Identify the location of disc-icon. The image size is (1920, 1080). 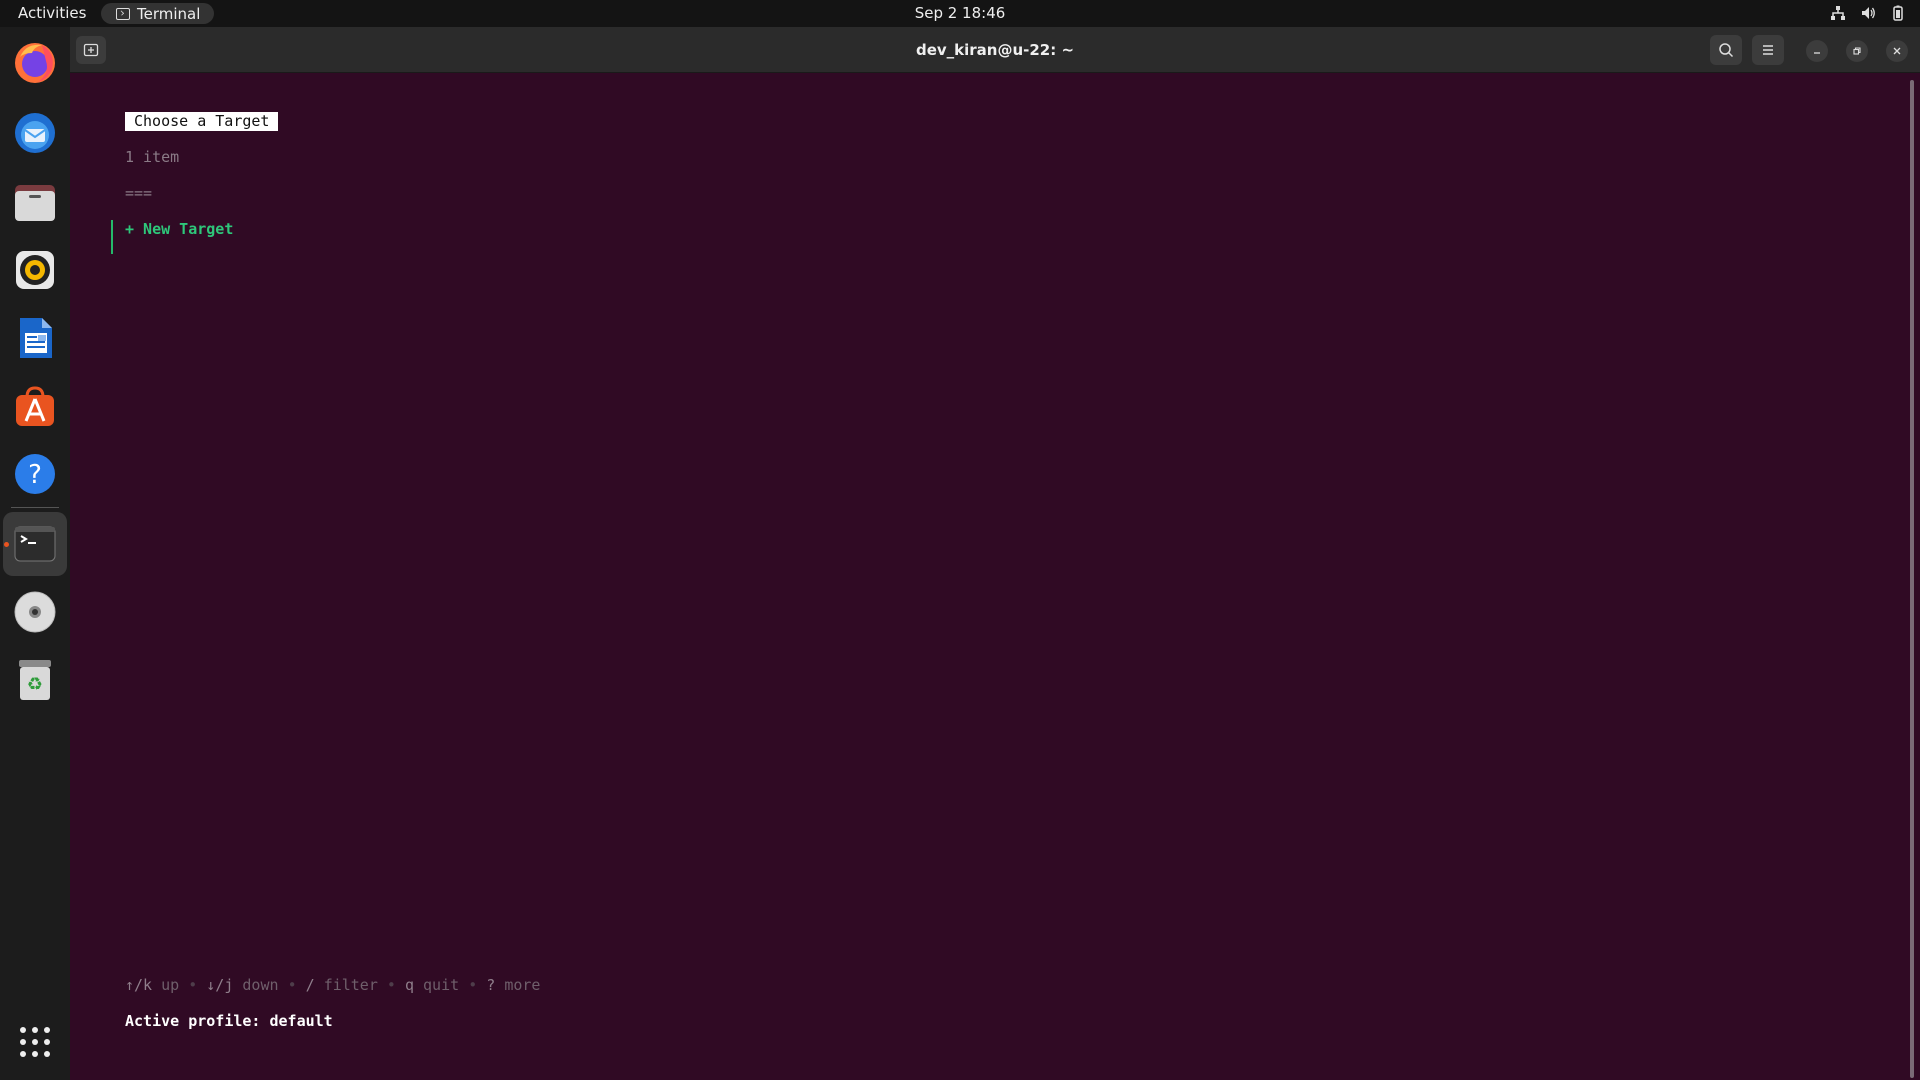
(35, 612).